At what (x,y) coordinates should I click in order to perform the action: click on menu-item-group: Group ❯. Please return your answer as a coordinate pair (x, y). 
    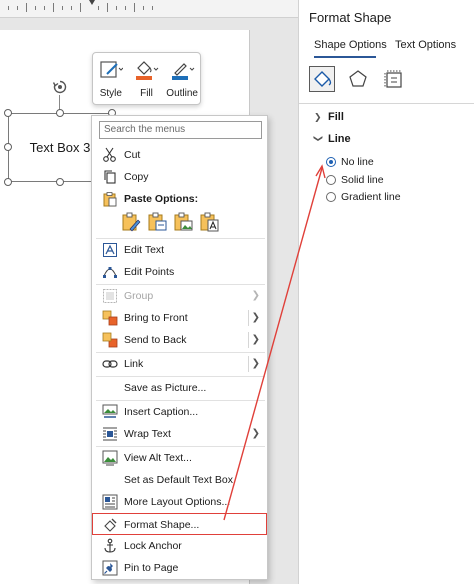
    Looking at the image, I should click on (180, 296).